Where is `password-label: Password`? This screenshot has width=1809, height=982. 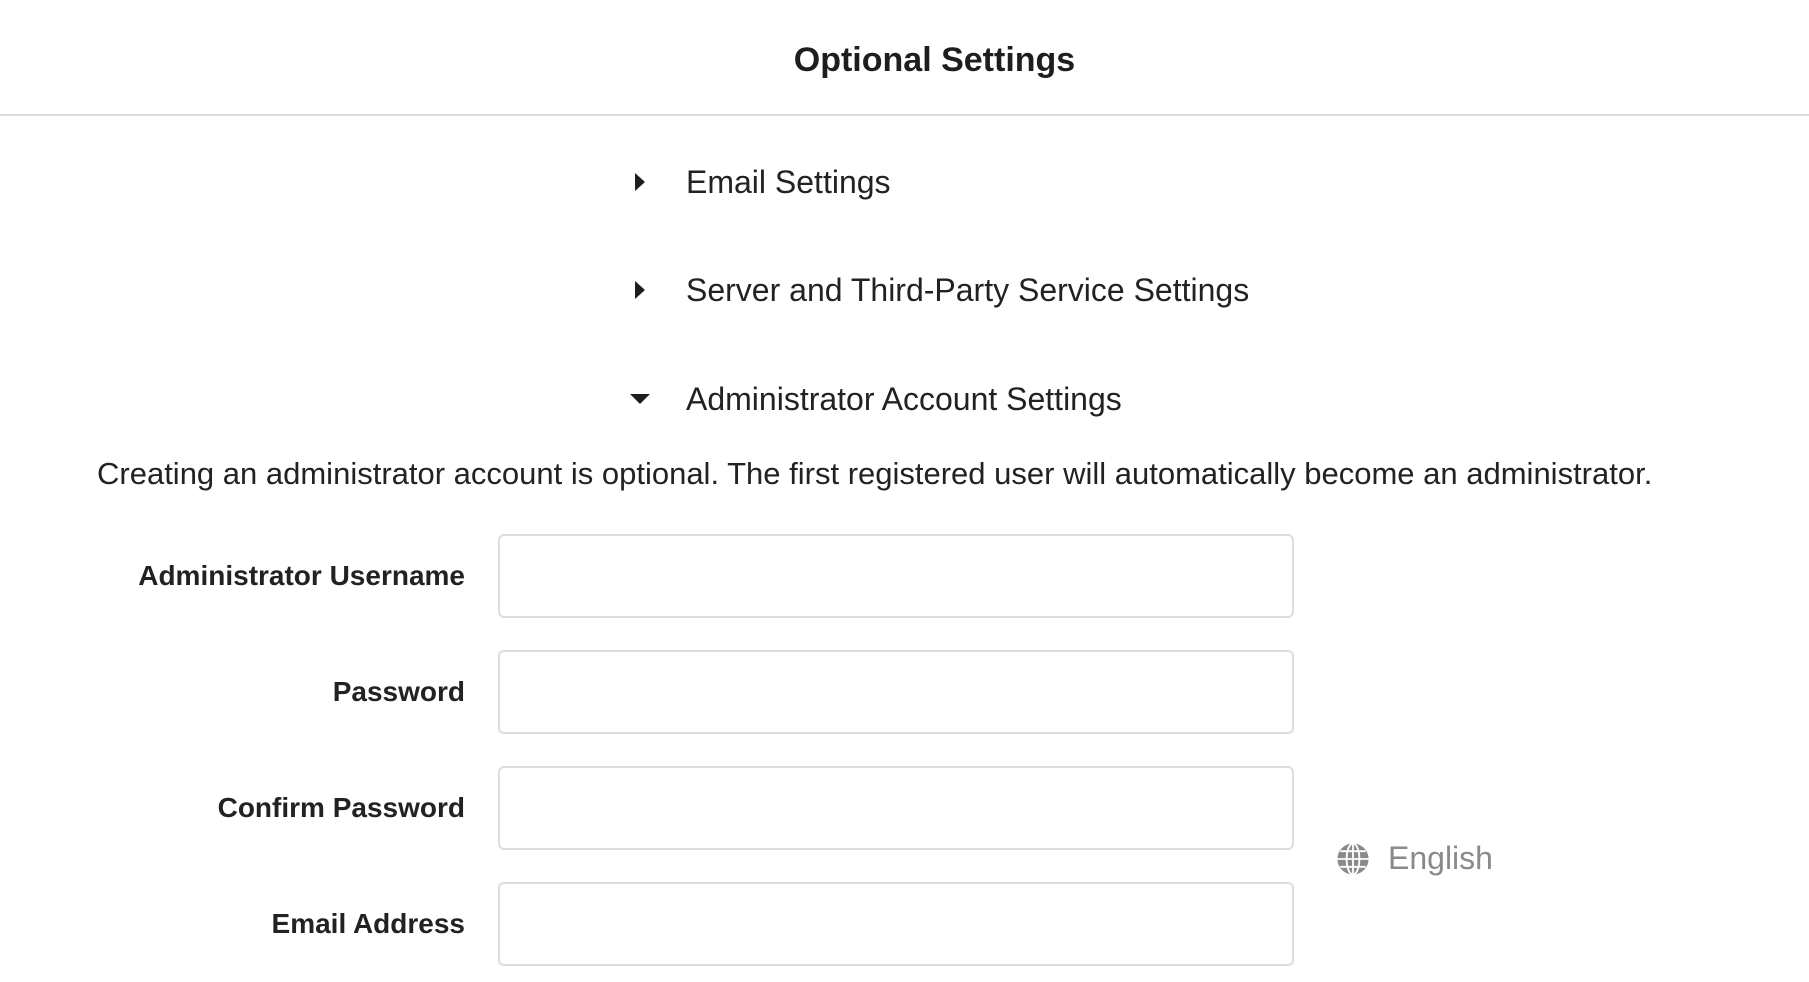
password-label: Password is located at coordinates (398, 691).